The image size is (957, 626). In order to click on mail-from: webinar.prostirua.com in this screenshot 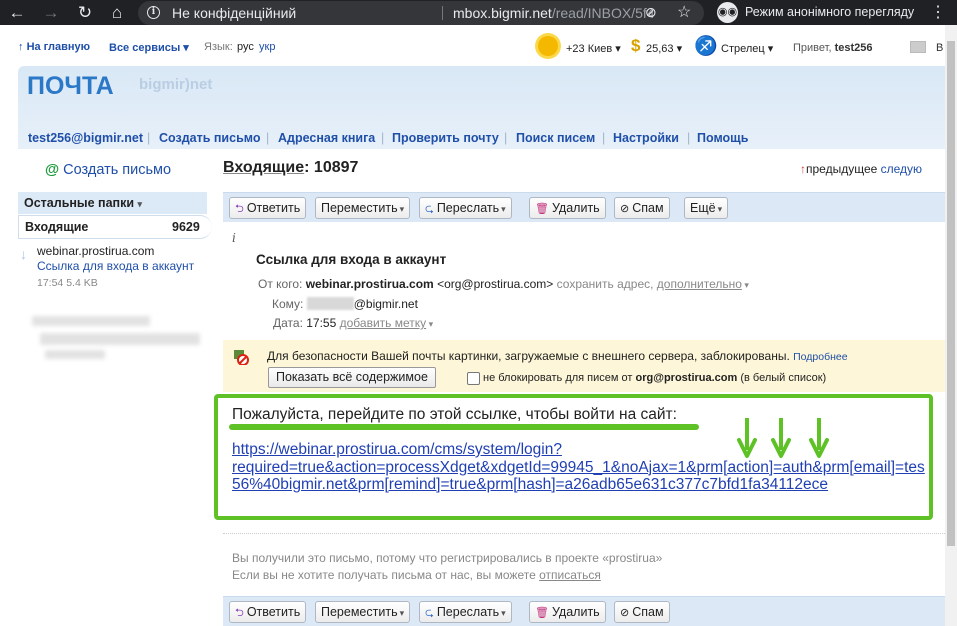, I will do `click(96, 251)`.